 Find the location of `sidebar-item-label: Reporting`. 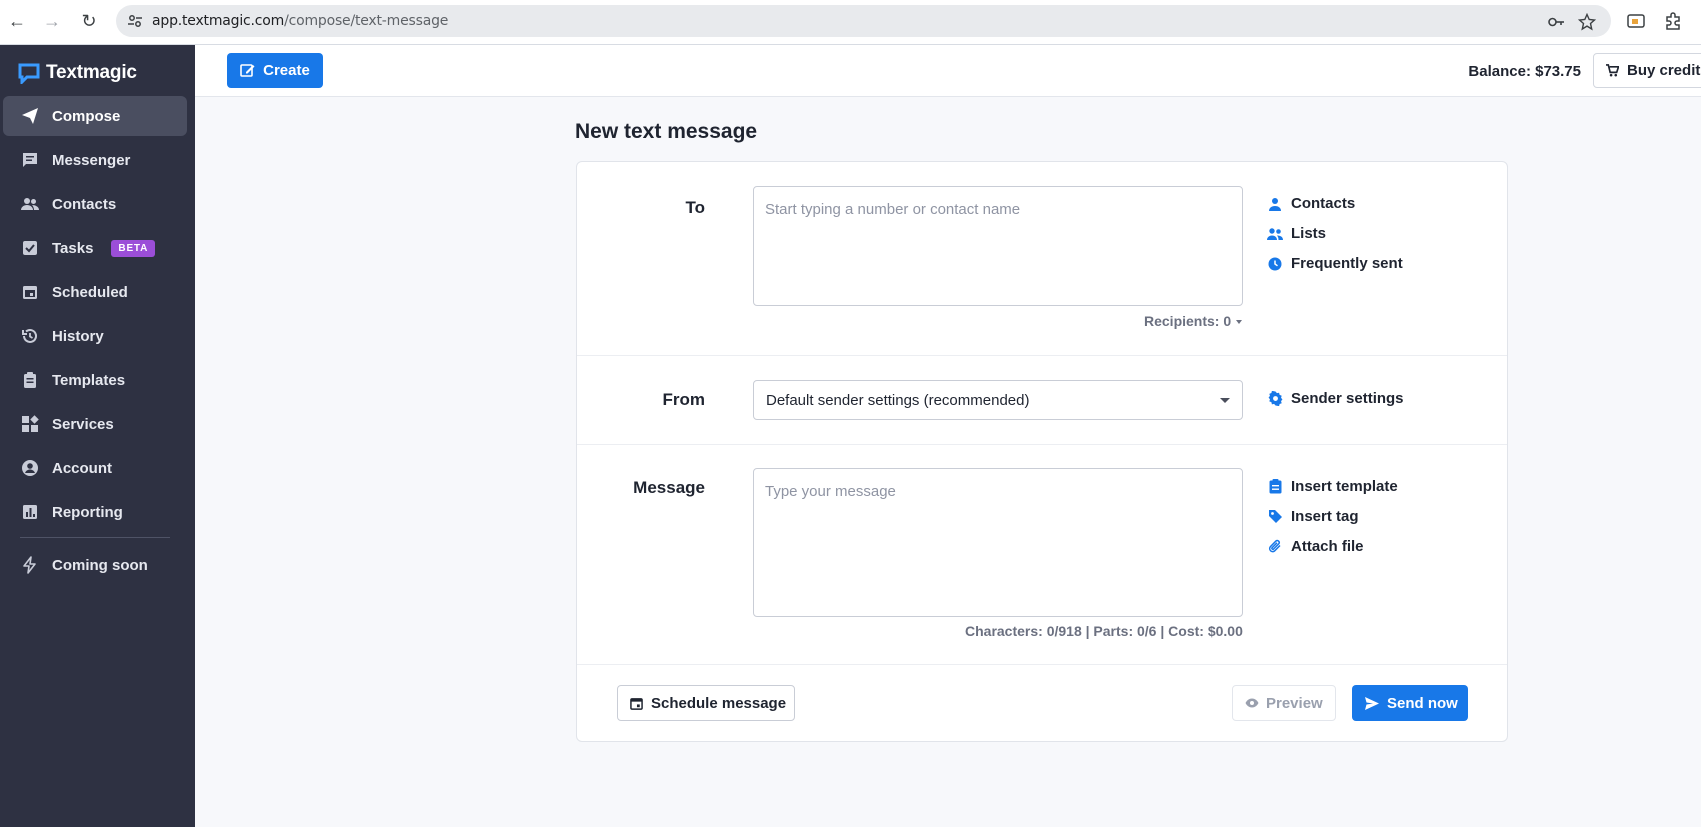

sidebar-item-label: Reporting is located at coordinates (87, 512).